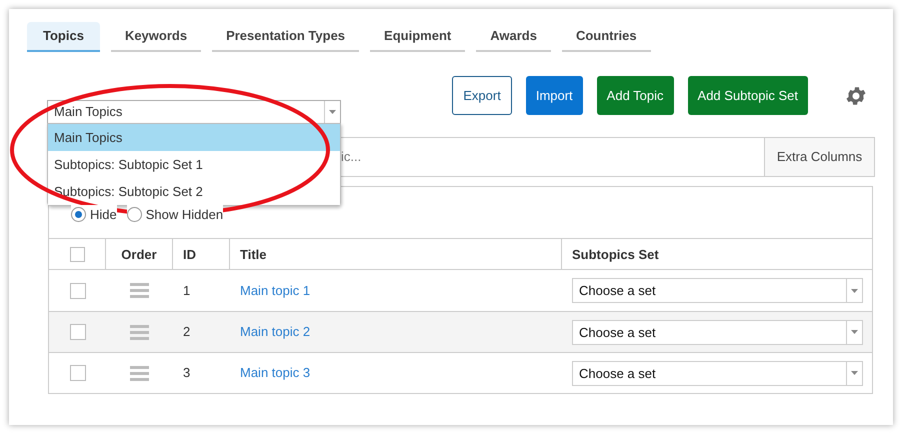  Describe the element at coordinates (103, 215) in the screenshot. I see `radio-label: Hide` at that location.